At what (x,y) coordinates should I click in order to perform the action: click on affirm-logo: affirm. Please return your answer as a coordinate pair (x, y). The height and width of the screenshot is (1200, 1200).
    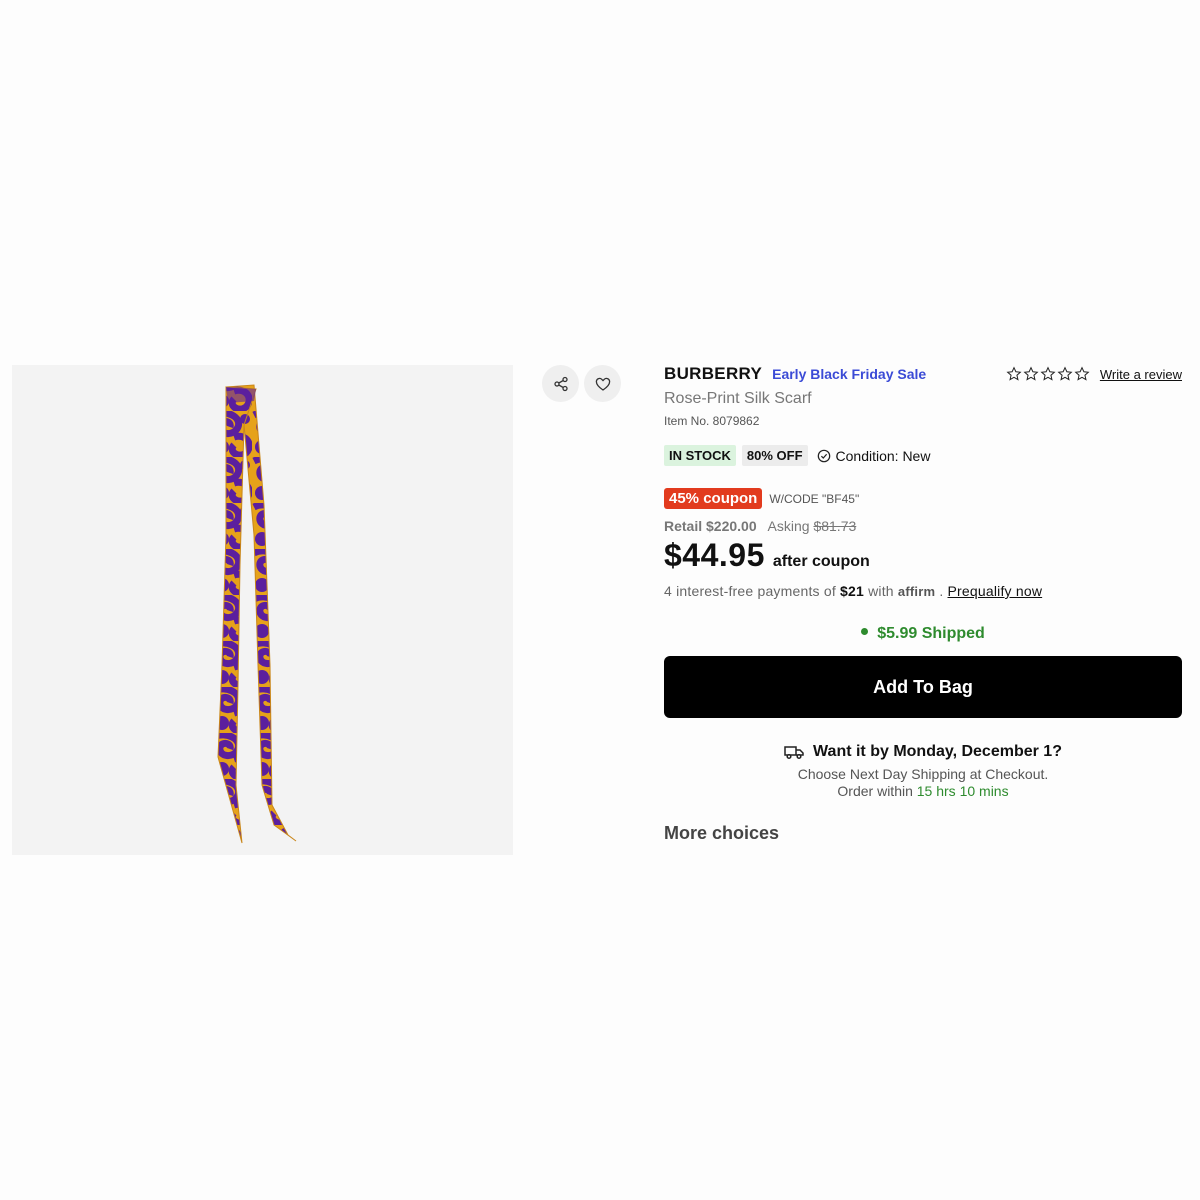
    Looking at the image, I should click on (916, 591).